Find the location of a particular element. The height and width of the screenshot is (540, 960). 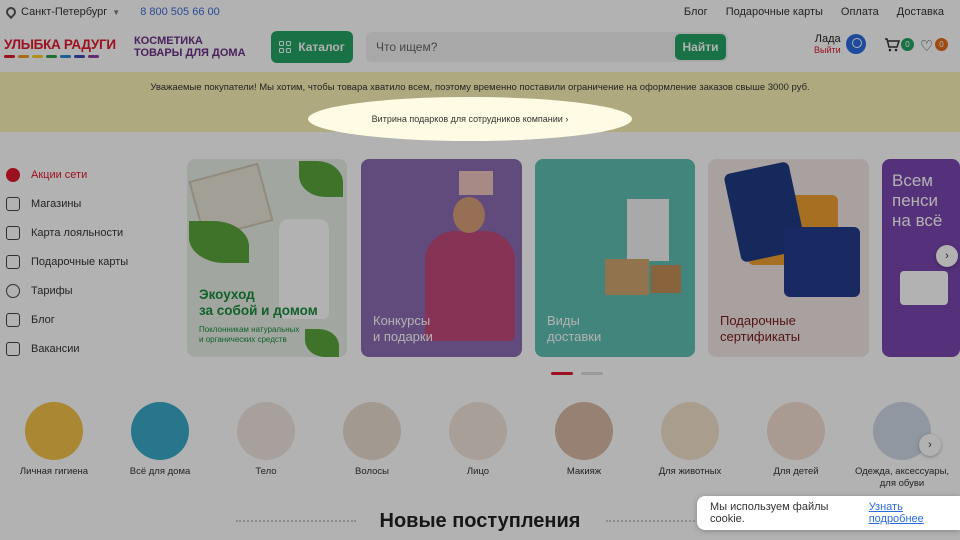

banner-title-line: сертификаты is located at coordinates (760, 336).